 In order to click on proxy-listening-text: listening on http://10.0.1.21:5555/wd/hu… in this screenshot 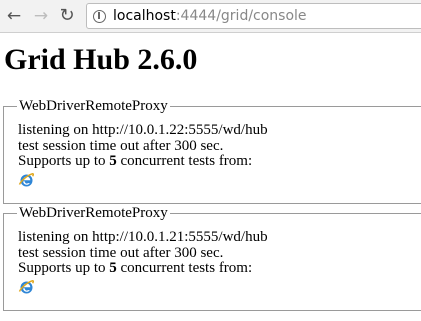, I will do `click(143, 237)`.